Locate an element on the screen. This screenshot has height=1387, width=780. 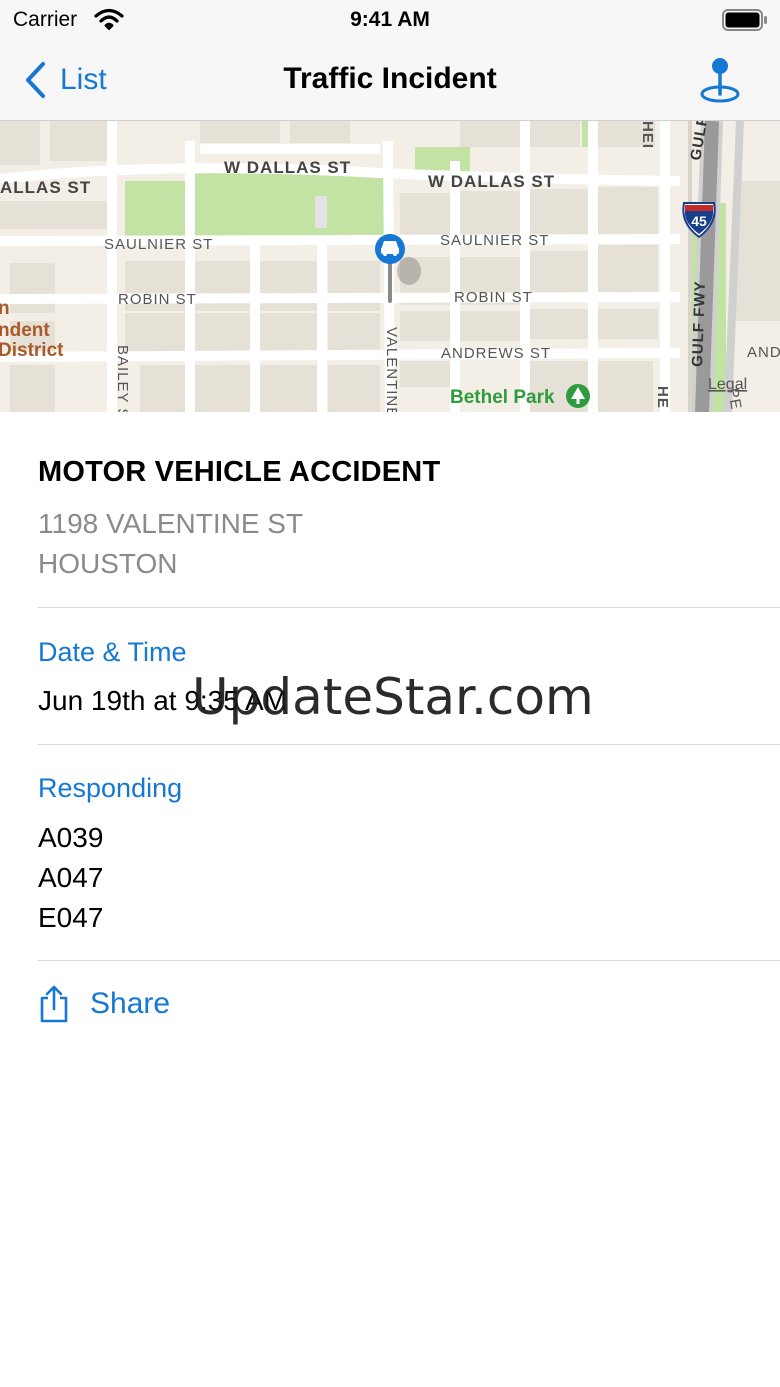
incident-type: MOTOR VEHICLE ACCIDENT is located at coordinates (239, 472).